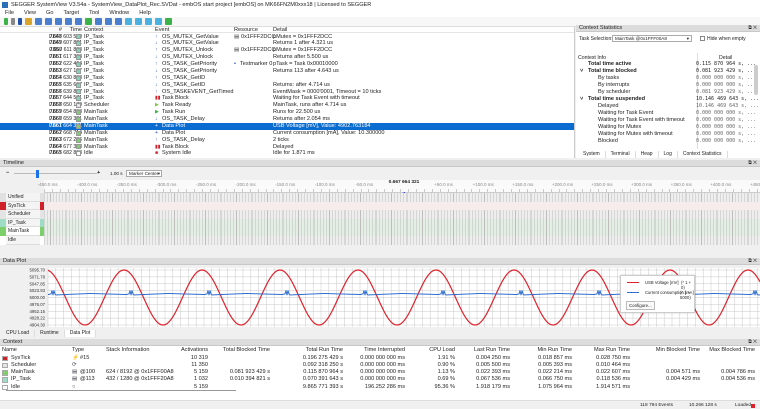  Describe the element at coordinates (37, 173) in the screenshot. I see `zoom-slider-handle` at that location.